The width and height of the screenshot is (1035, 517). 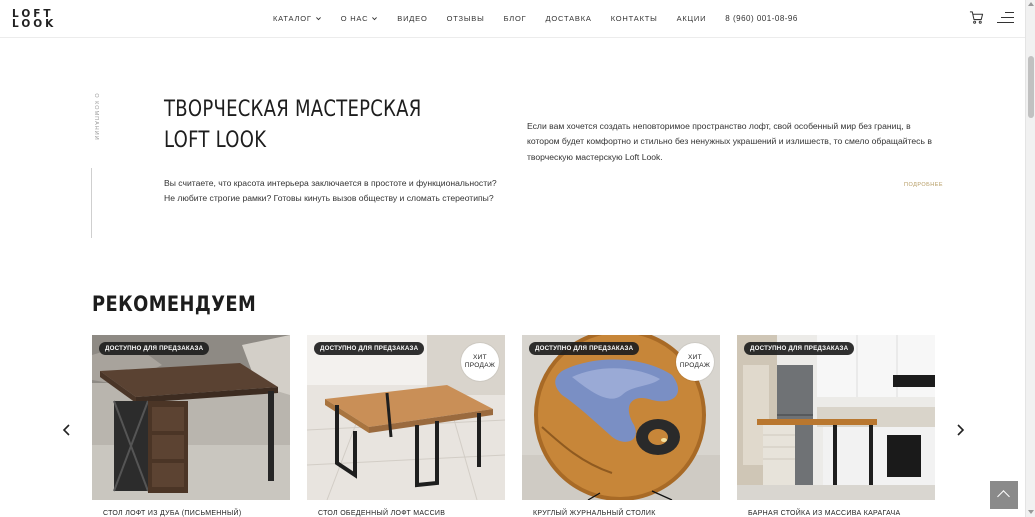 I want to click on product-name: СТОЛ ЛОФТ ИЗ ДУБА (ПИСЬМЕННЫЙ), so click(x=172, y=513).